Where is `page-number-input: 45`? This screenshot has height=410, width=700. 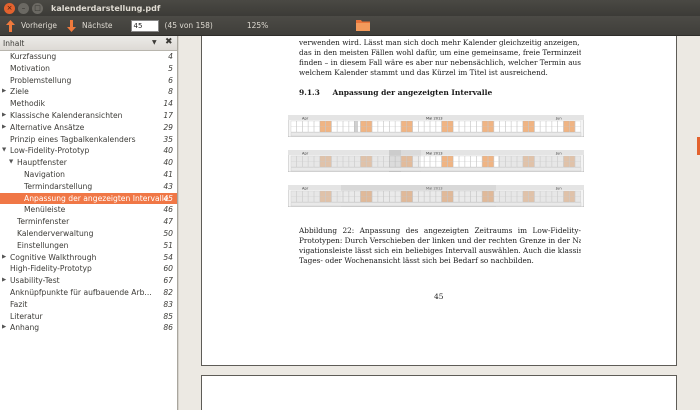
page-number-input: 45 is located at coordinates (144, 25).